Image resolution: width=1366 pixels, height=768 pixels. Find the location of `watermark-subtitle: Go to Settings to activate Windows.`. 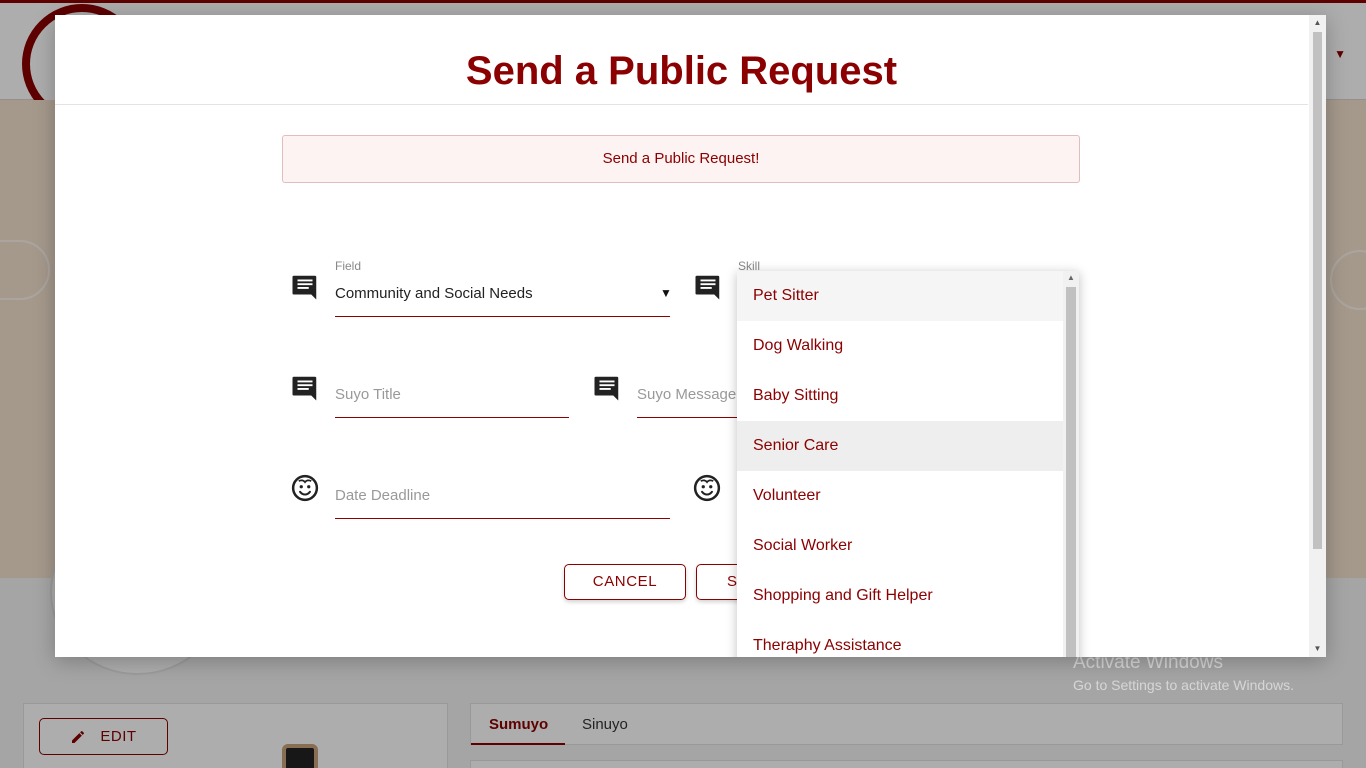

watermark-subtitle: Go to Settings to activate Windows. is located at coordinates (1183, 685).